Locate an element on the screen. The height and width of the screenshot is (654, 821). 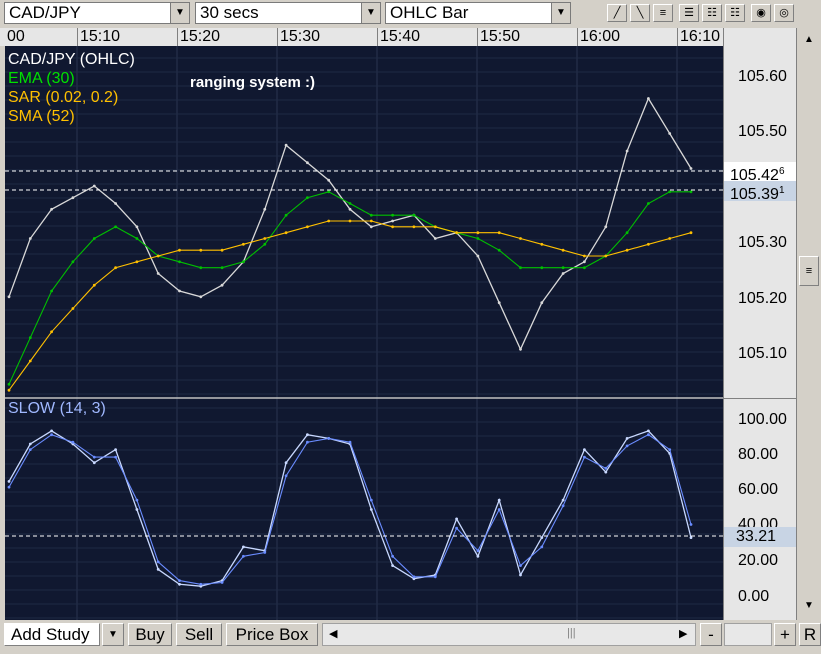
horizontal-scrollbar: ◀ ||| ▶ is located at coordinates (509, 634).